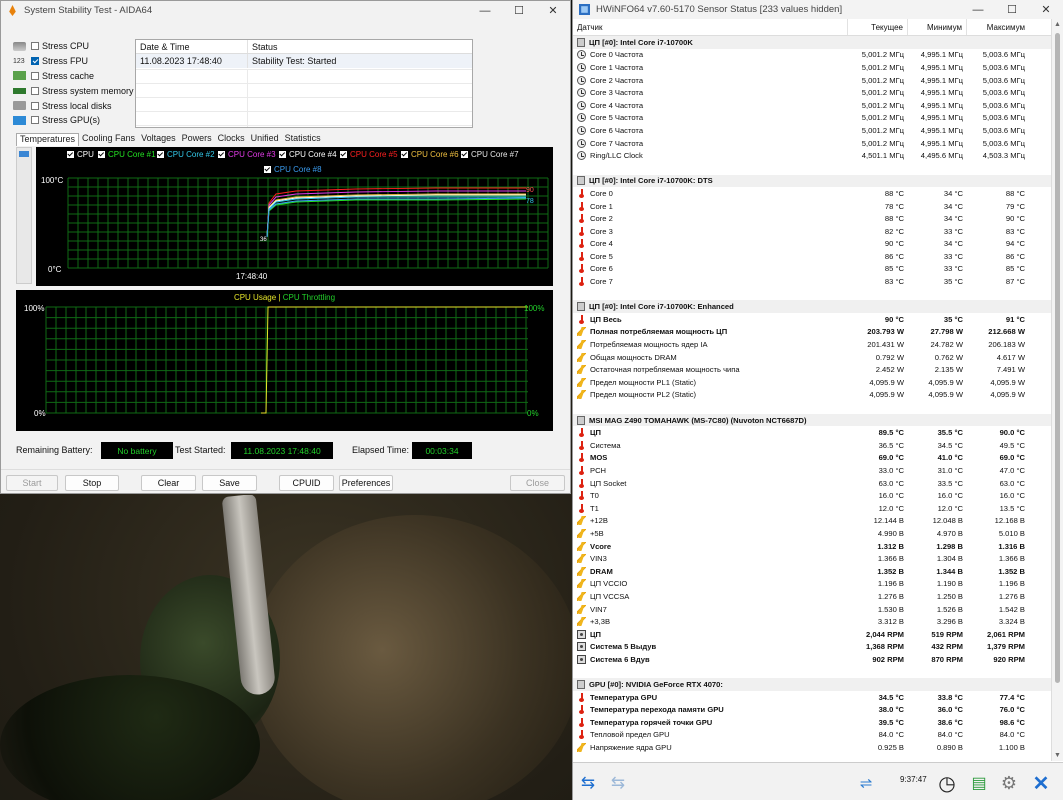  I want to click on scroll-down-icon: ▼, so click(1057, 755).